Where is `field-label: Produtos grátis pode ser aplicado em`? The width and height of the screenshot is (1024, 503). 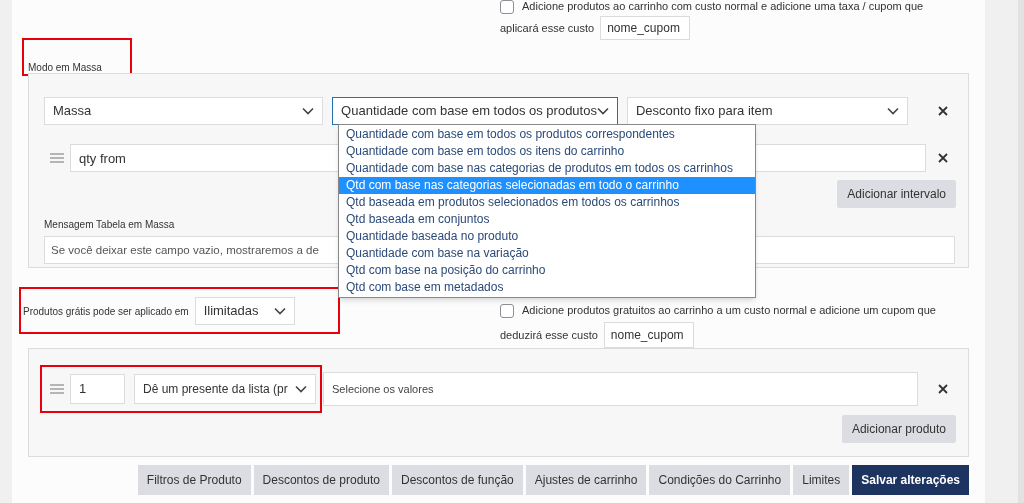
field-label: Produtos grátis pode ser aplicado em is located at coordinates (106, 312).